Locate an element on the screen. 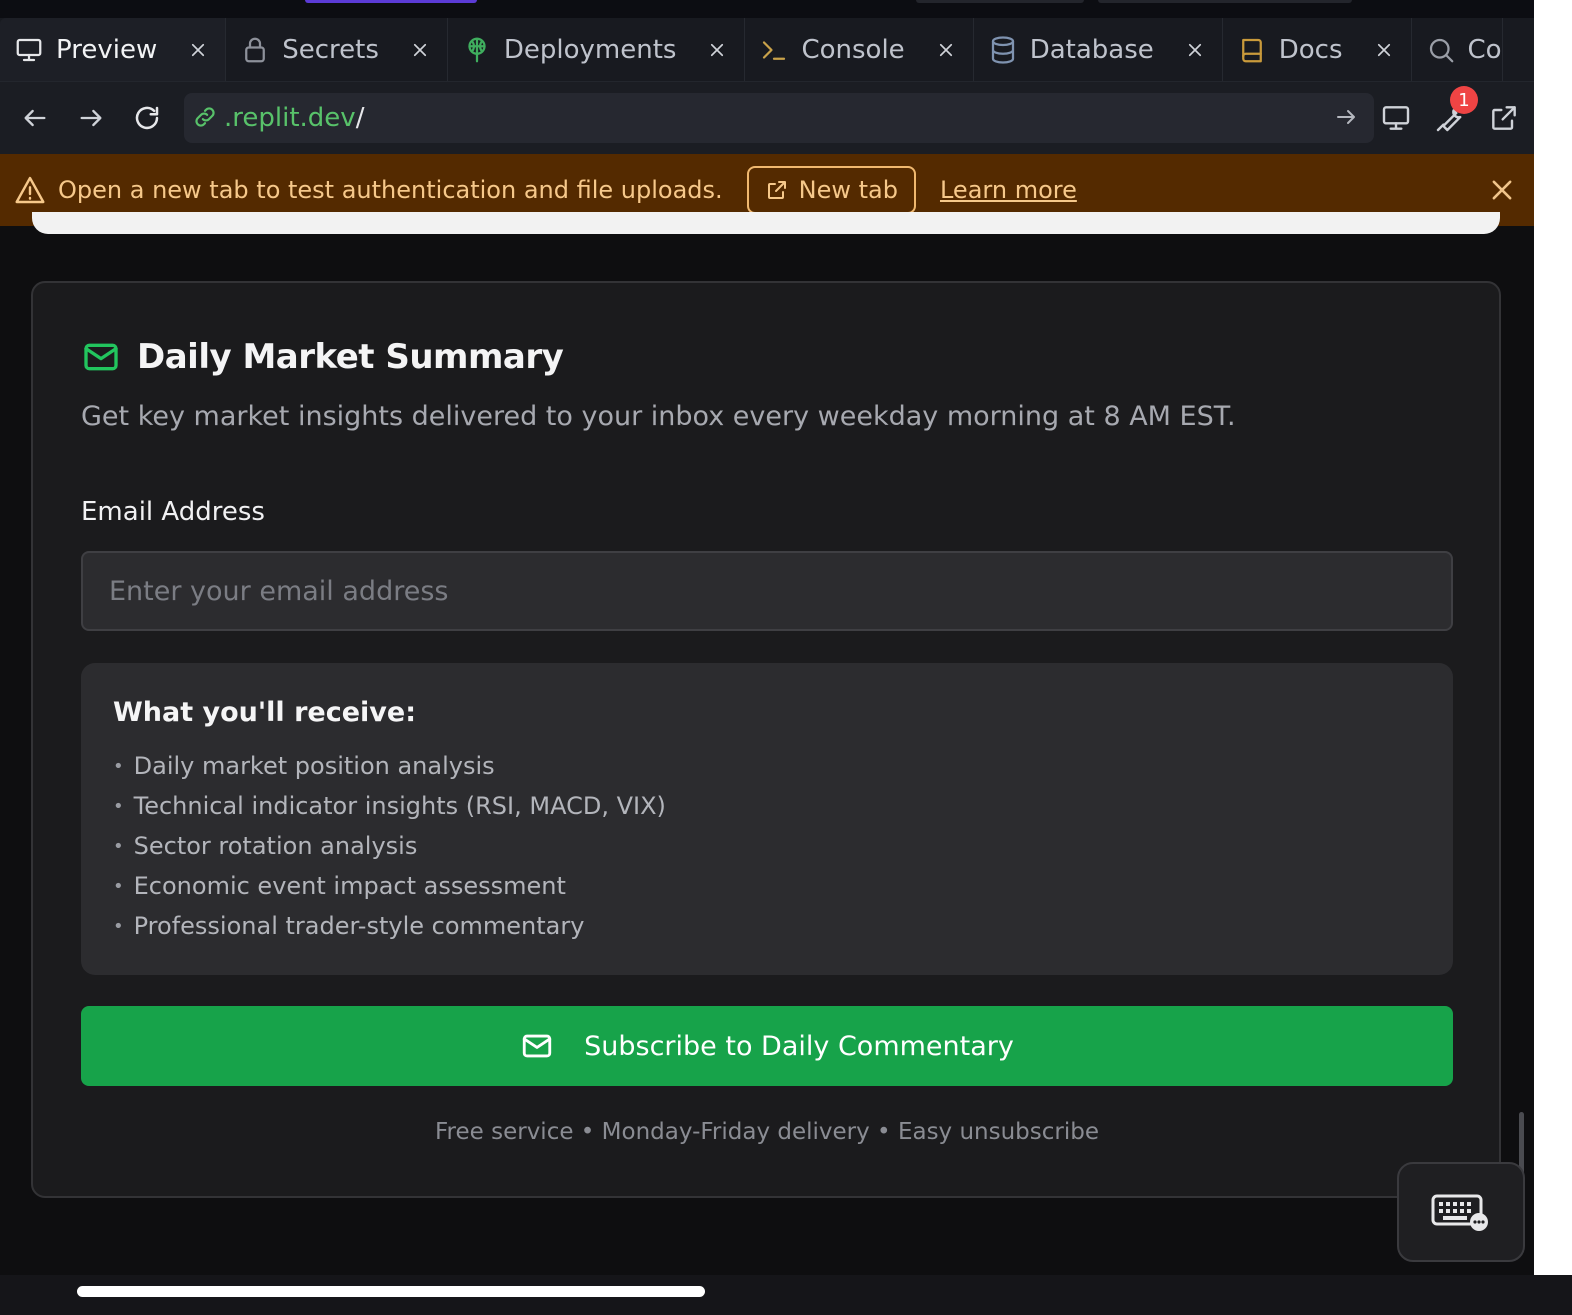  url-input: .replit.dev / is located at coordinates (779, 118).